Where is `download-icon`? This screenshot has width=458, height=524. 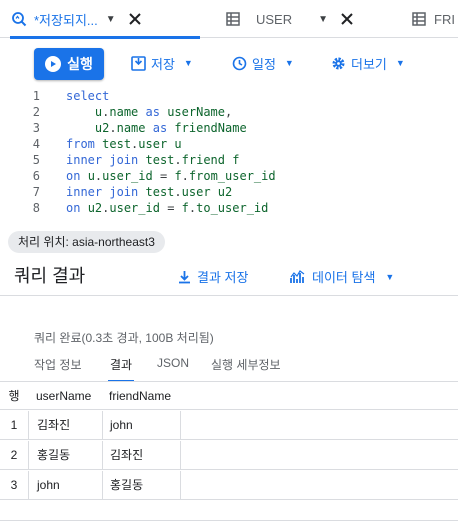
download-icon is located at coordinates (184, 277).